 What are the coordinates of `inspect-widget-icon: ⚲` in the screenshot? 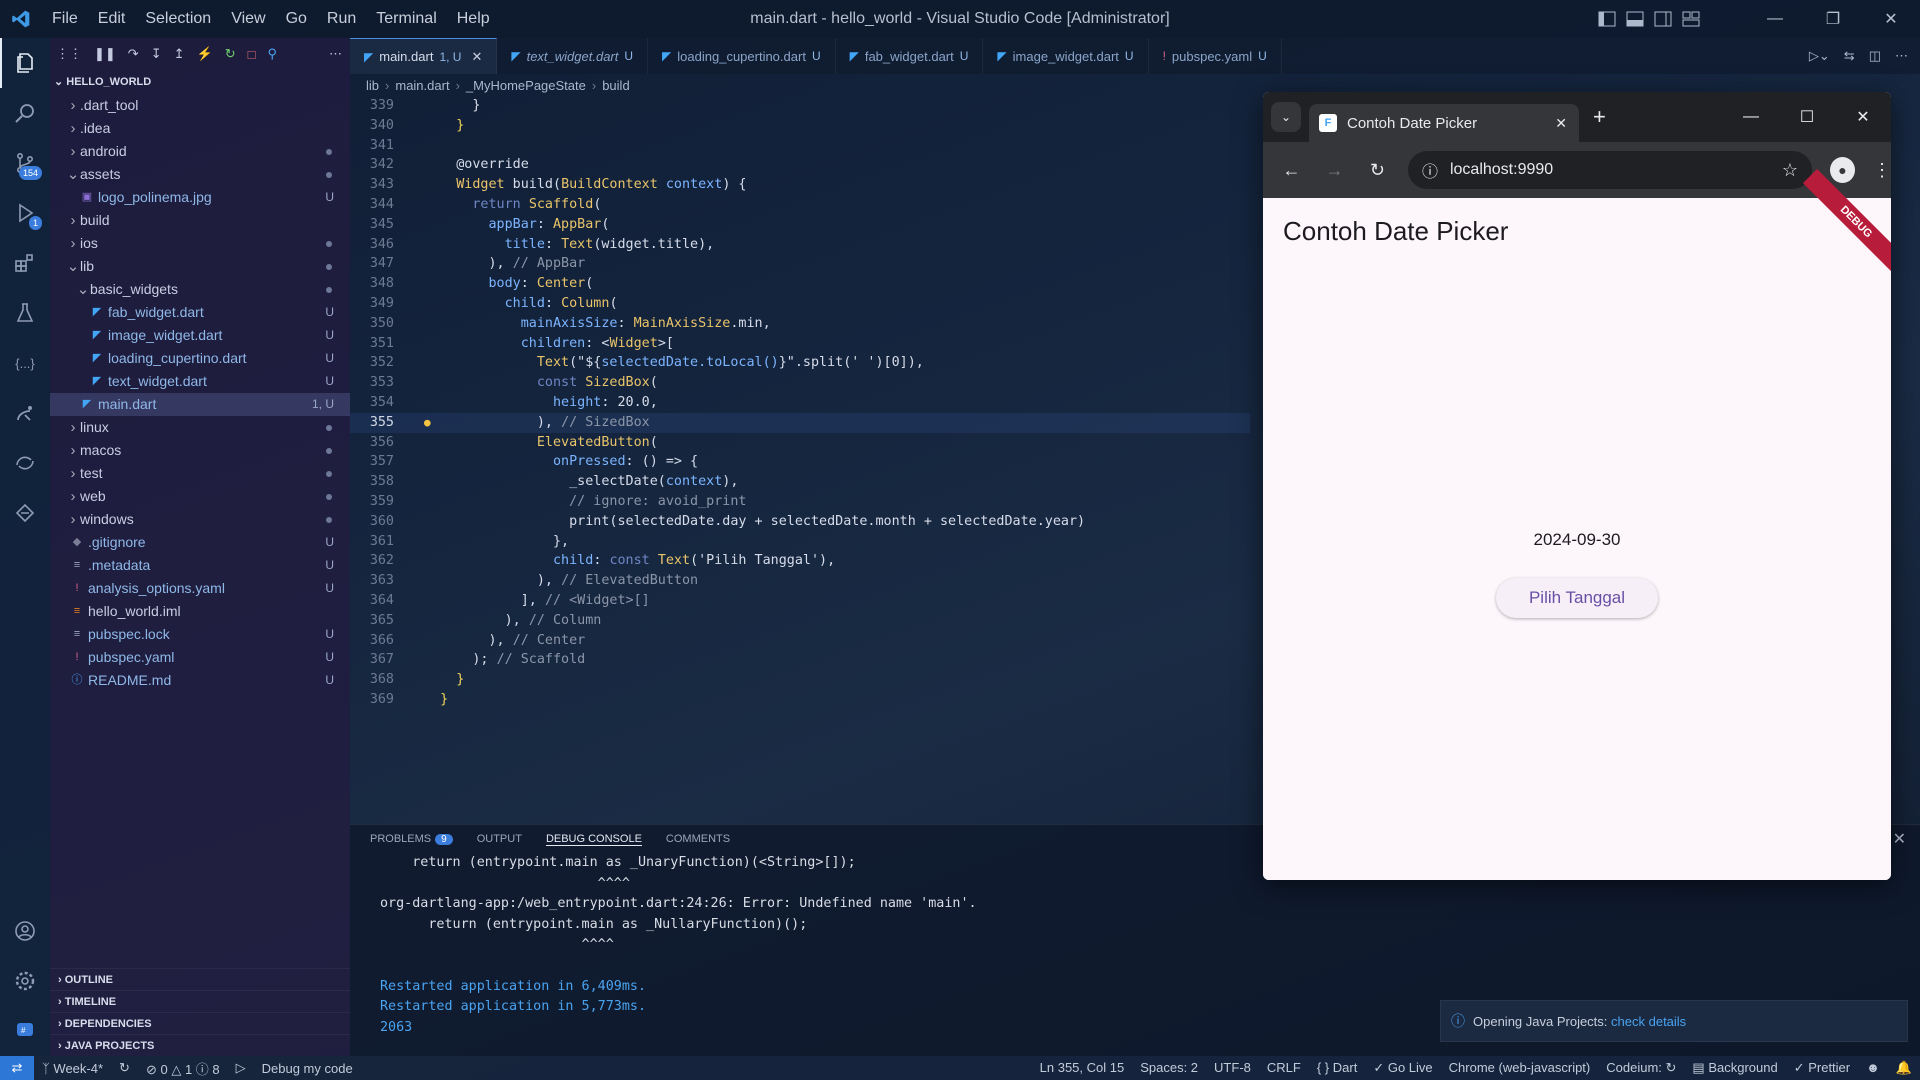 It's located at (272, 54).